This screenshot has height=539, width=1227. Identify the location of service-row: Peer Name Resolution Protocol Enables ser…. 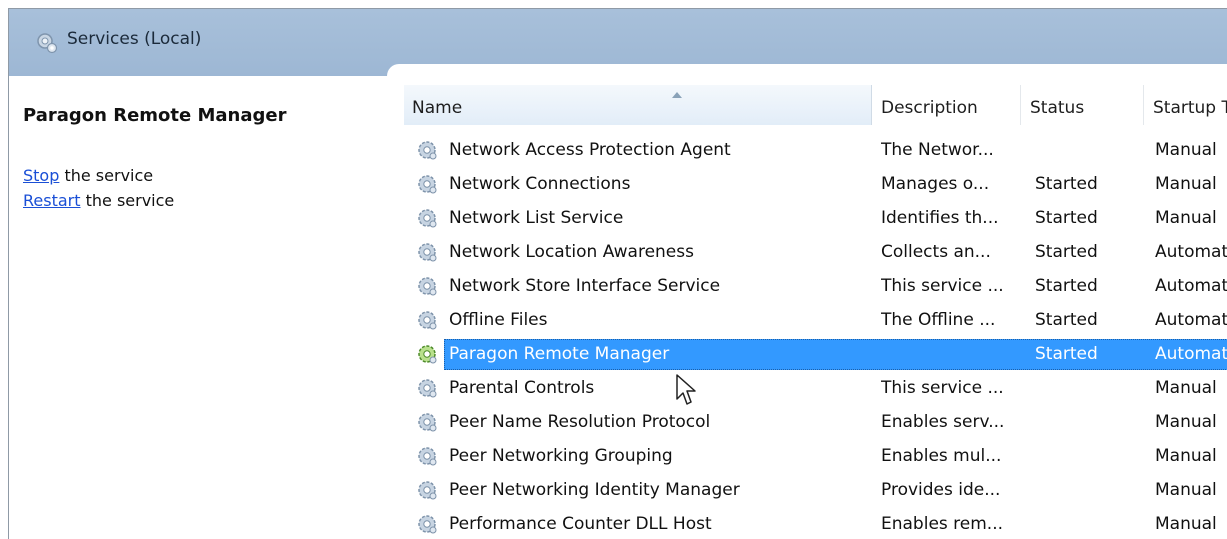
(815, 422).